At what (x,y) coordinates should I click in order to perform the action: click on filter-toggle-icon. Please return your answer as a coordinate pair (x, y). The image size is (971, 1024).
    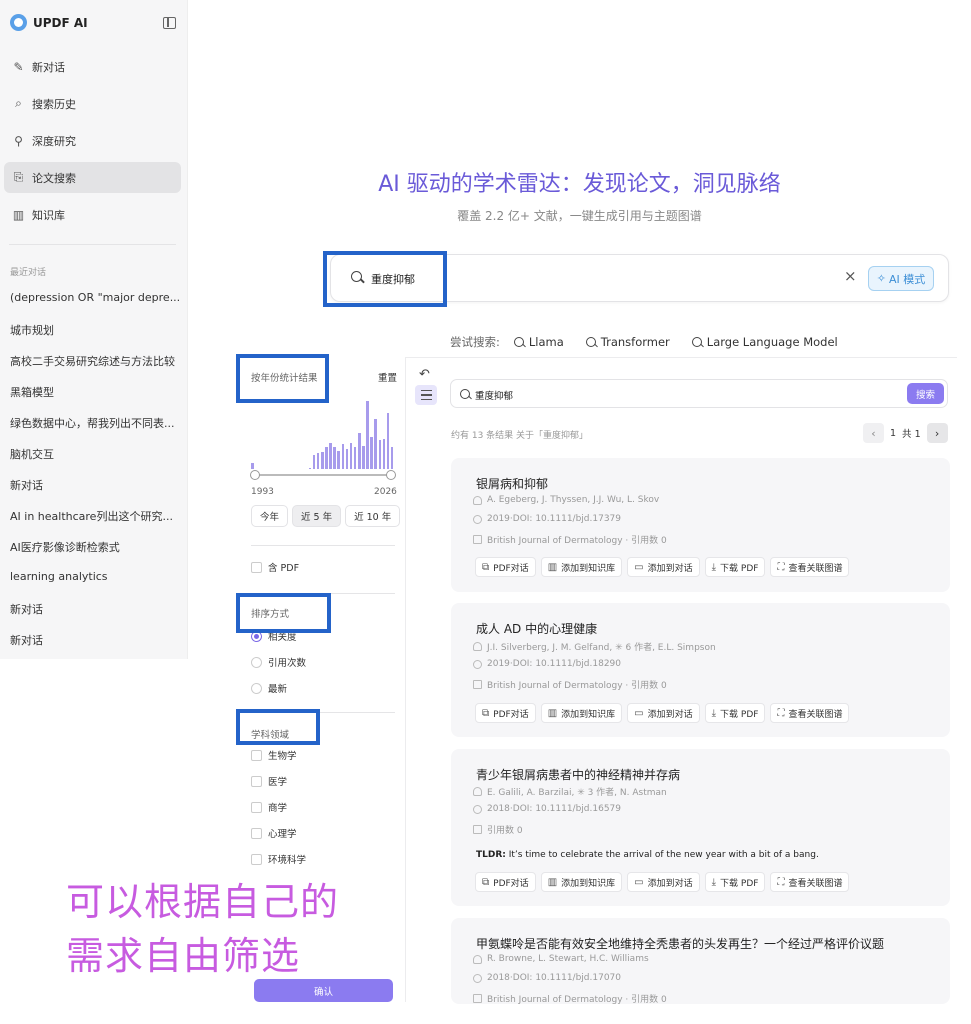
    Looking at the image, I should click on (426, 395).